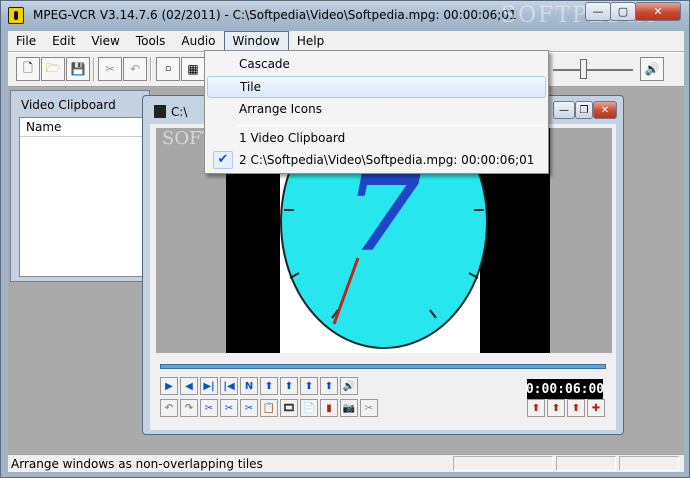  Describe the element at coordinates (63, 41) in the screenshot. I see `menu-edit: Edit` at that location.